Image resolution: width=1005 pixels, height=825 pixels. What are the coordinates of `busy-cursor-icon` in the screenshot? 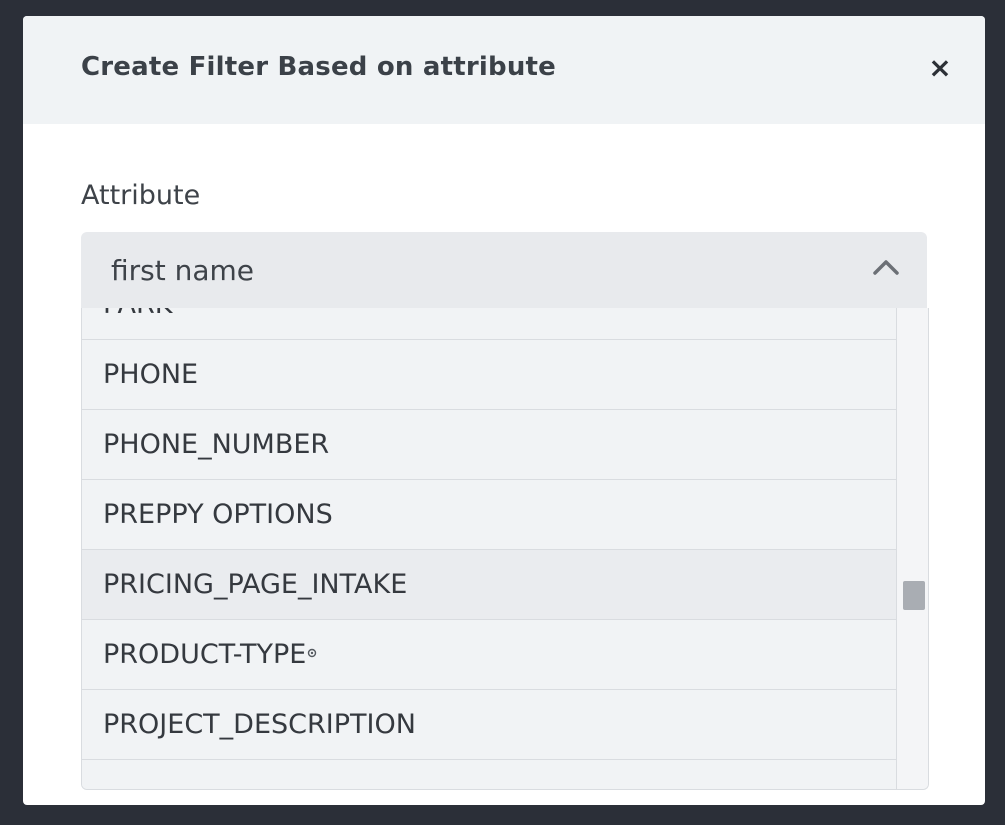 It's located at (312, 652).